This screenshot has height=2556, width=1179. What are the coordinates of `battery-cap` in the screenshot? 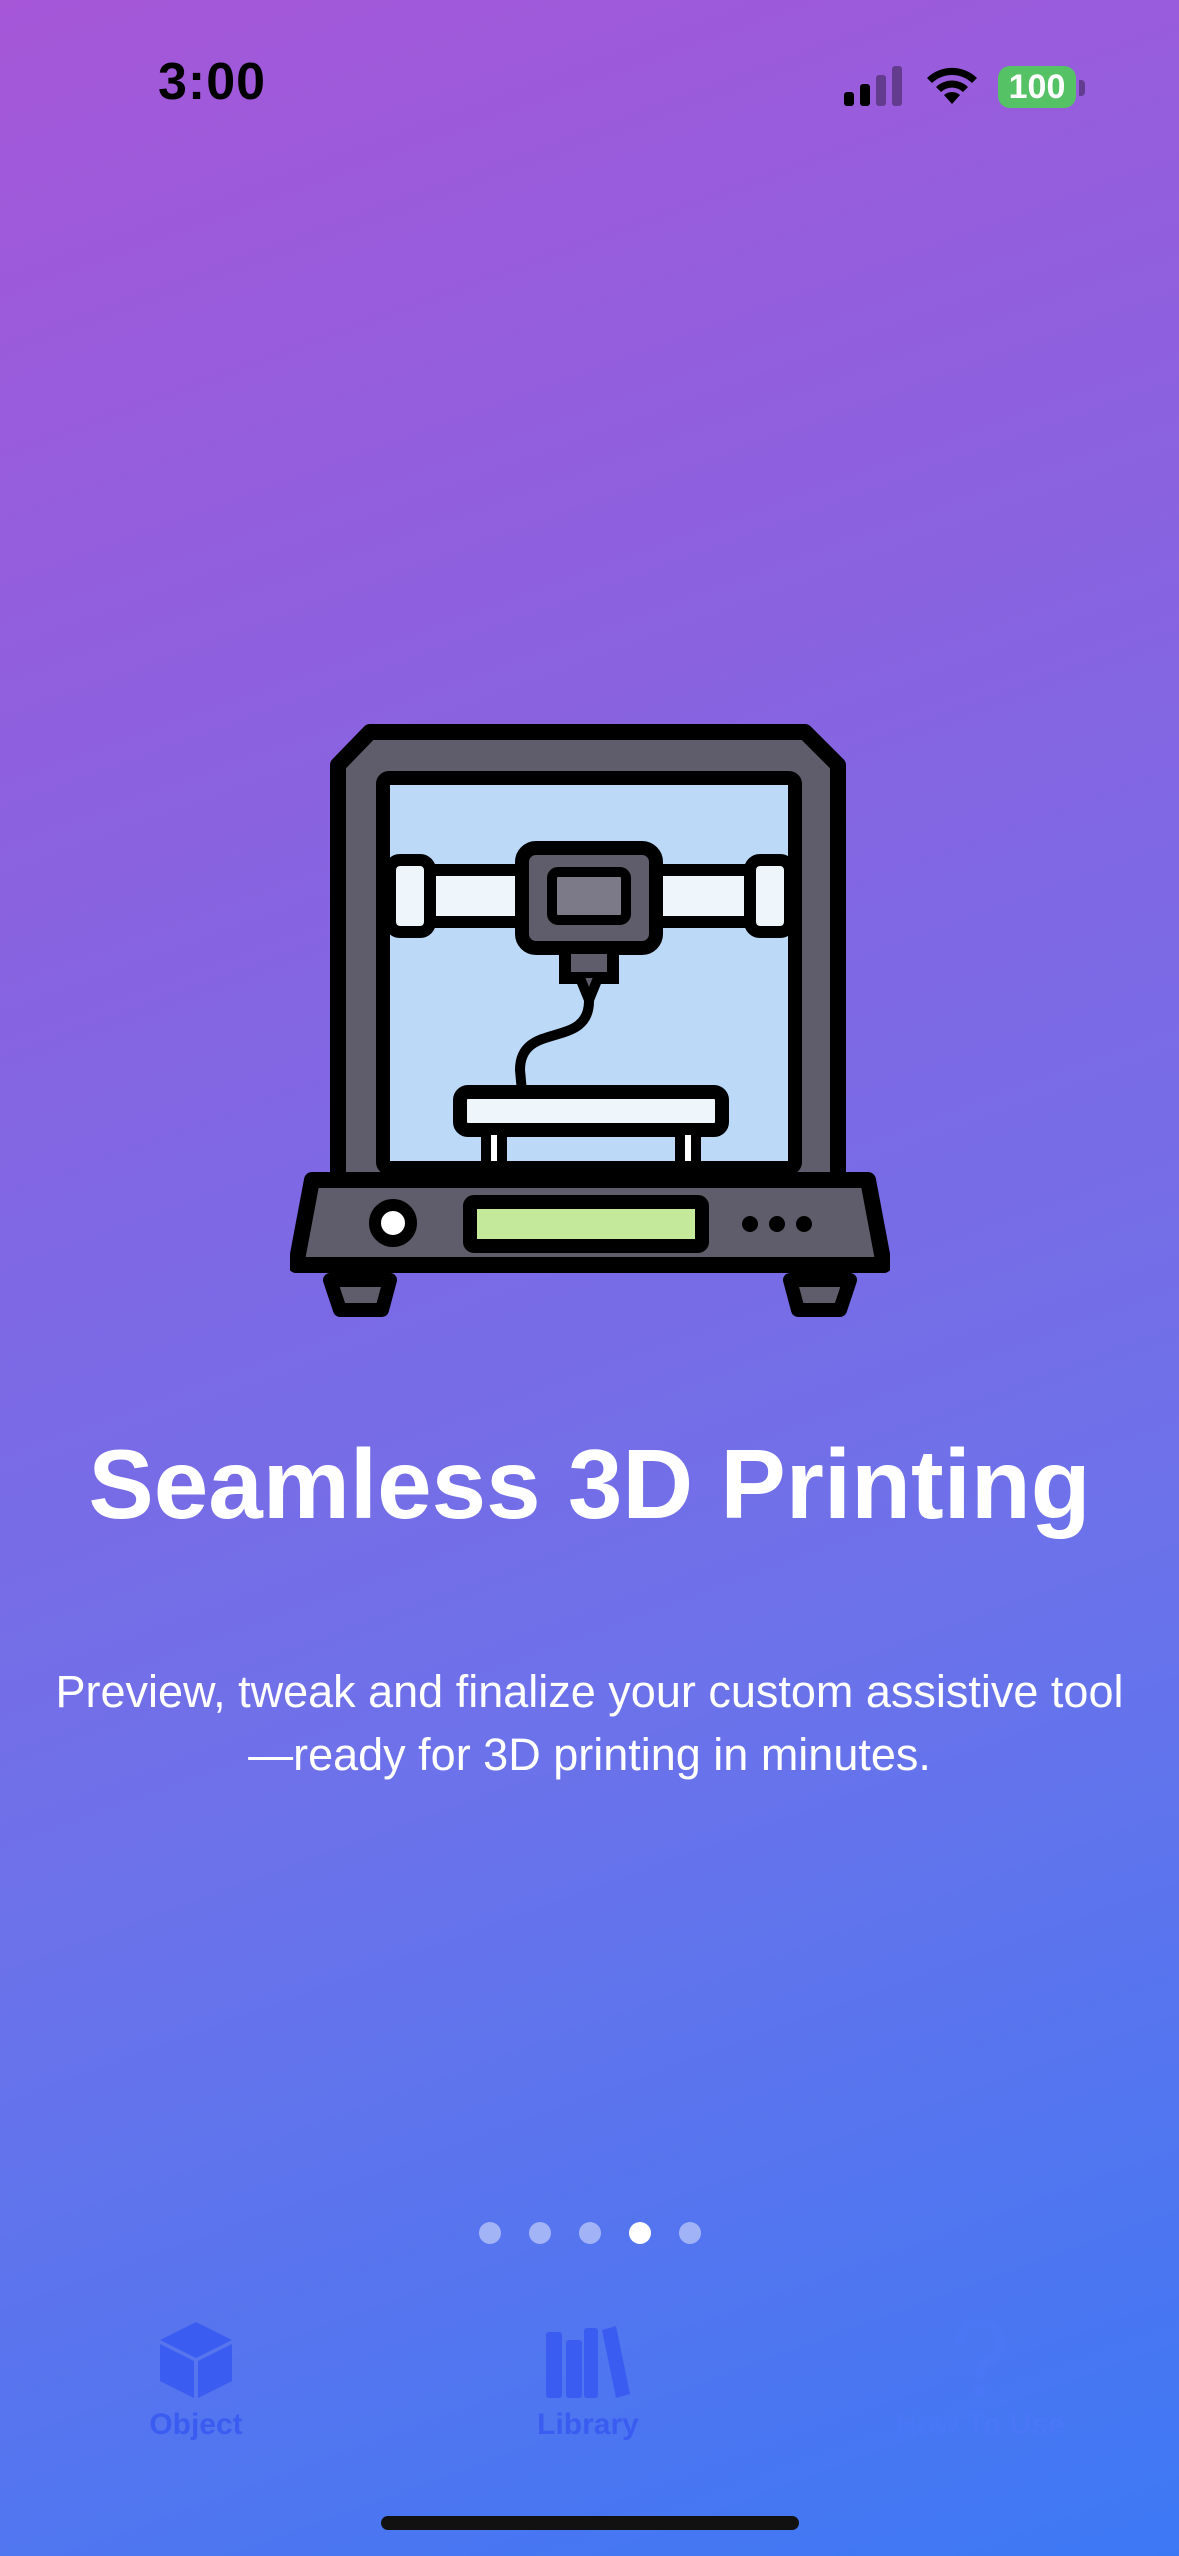 It's located at (1082, 88).